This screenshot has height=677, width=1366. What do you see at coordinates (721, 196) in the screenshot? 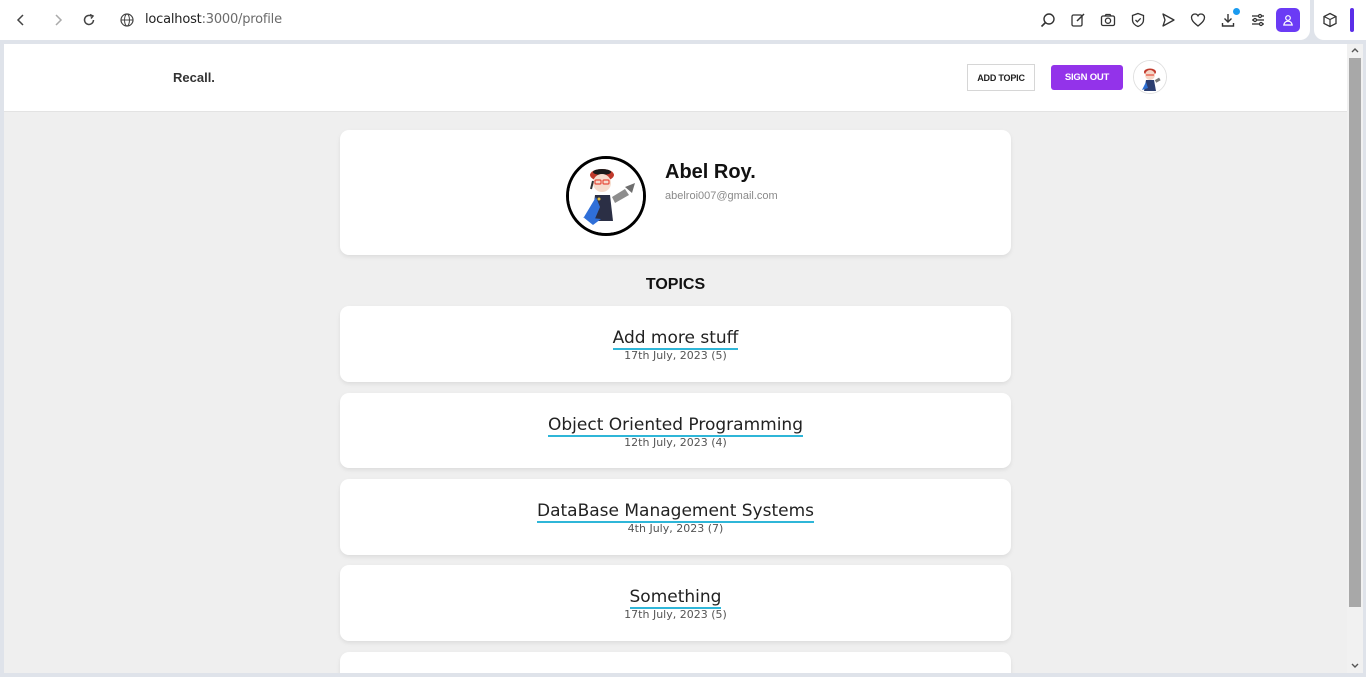
I see `profile-email: abelroi007@gmail.com` at bounding box center [721, 196].